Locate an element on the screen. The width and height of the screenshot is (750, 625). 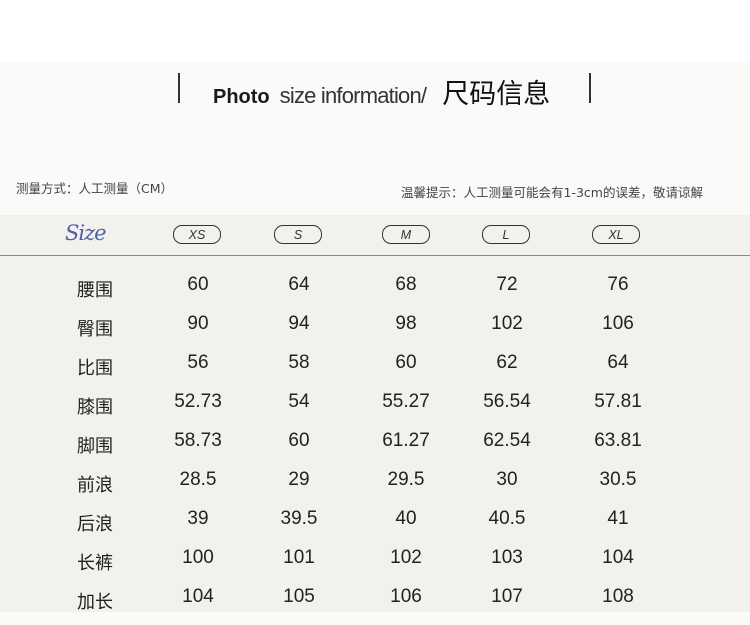
table-row: 后浪 39 39.5 40 40.5 41 is located at coordinates (375, 527).